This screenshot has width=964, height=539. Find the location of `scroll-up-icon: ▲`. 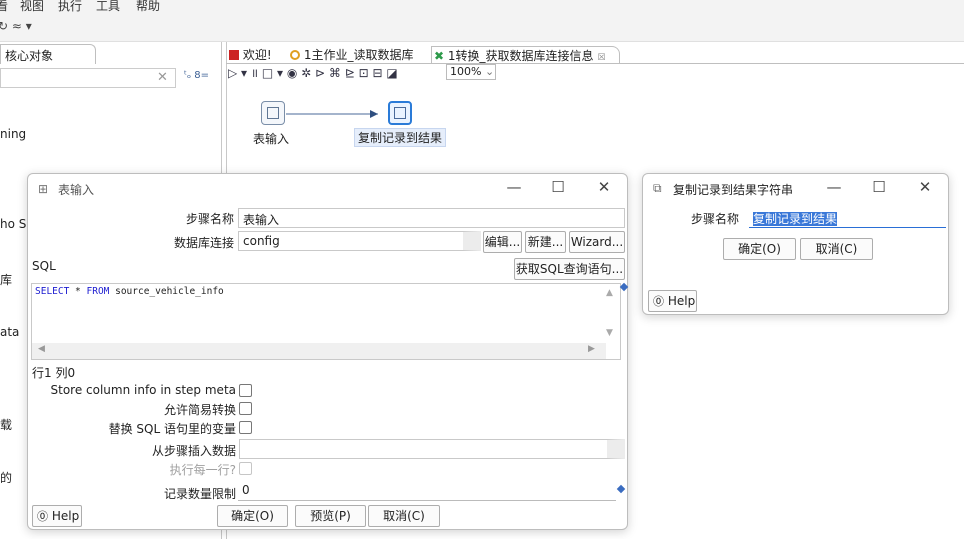

scroll-up-icon: ▲ is located at coordinates (609, 293).